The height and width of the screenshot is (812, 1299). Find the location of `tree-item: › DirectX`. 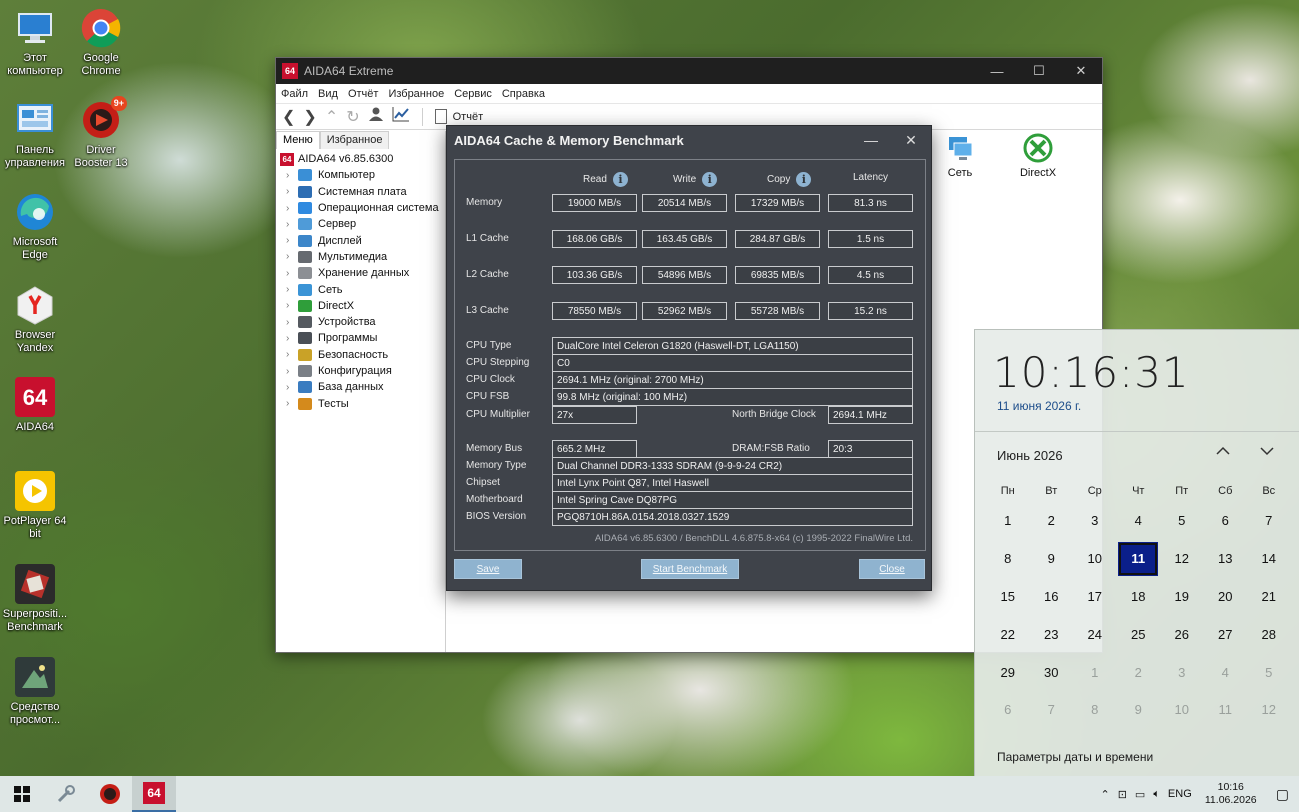

tree-item: › DirectX is located at coordinates (360, 306).